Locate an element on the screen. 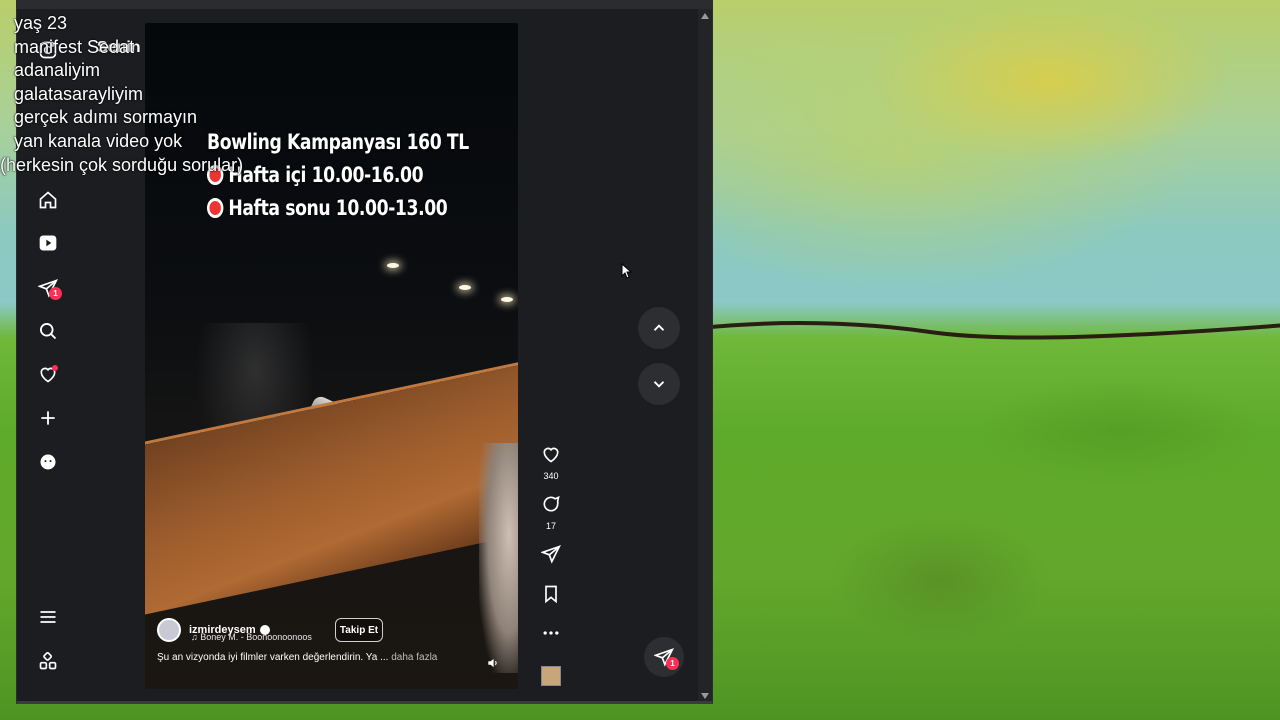 Image resolution: width=1280 pixels, height=720 pixels. overlay-line: yaş 23 is located at coordinates (41, 23).